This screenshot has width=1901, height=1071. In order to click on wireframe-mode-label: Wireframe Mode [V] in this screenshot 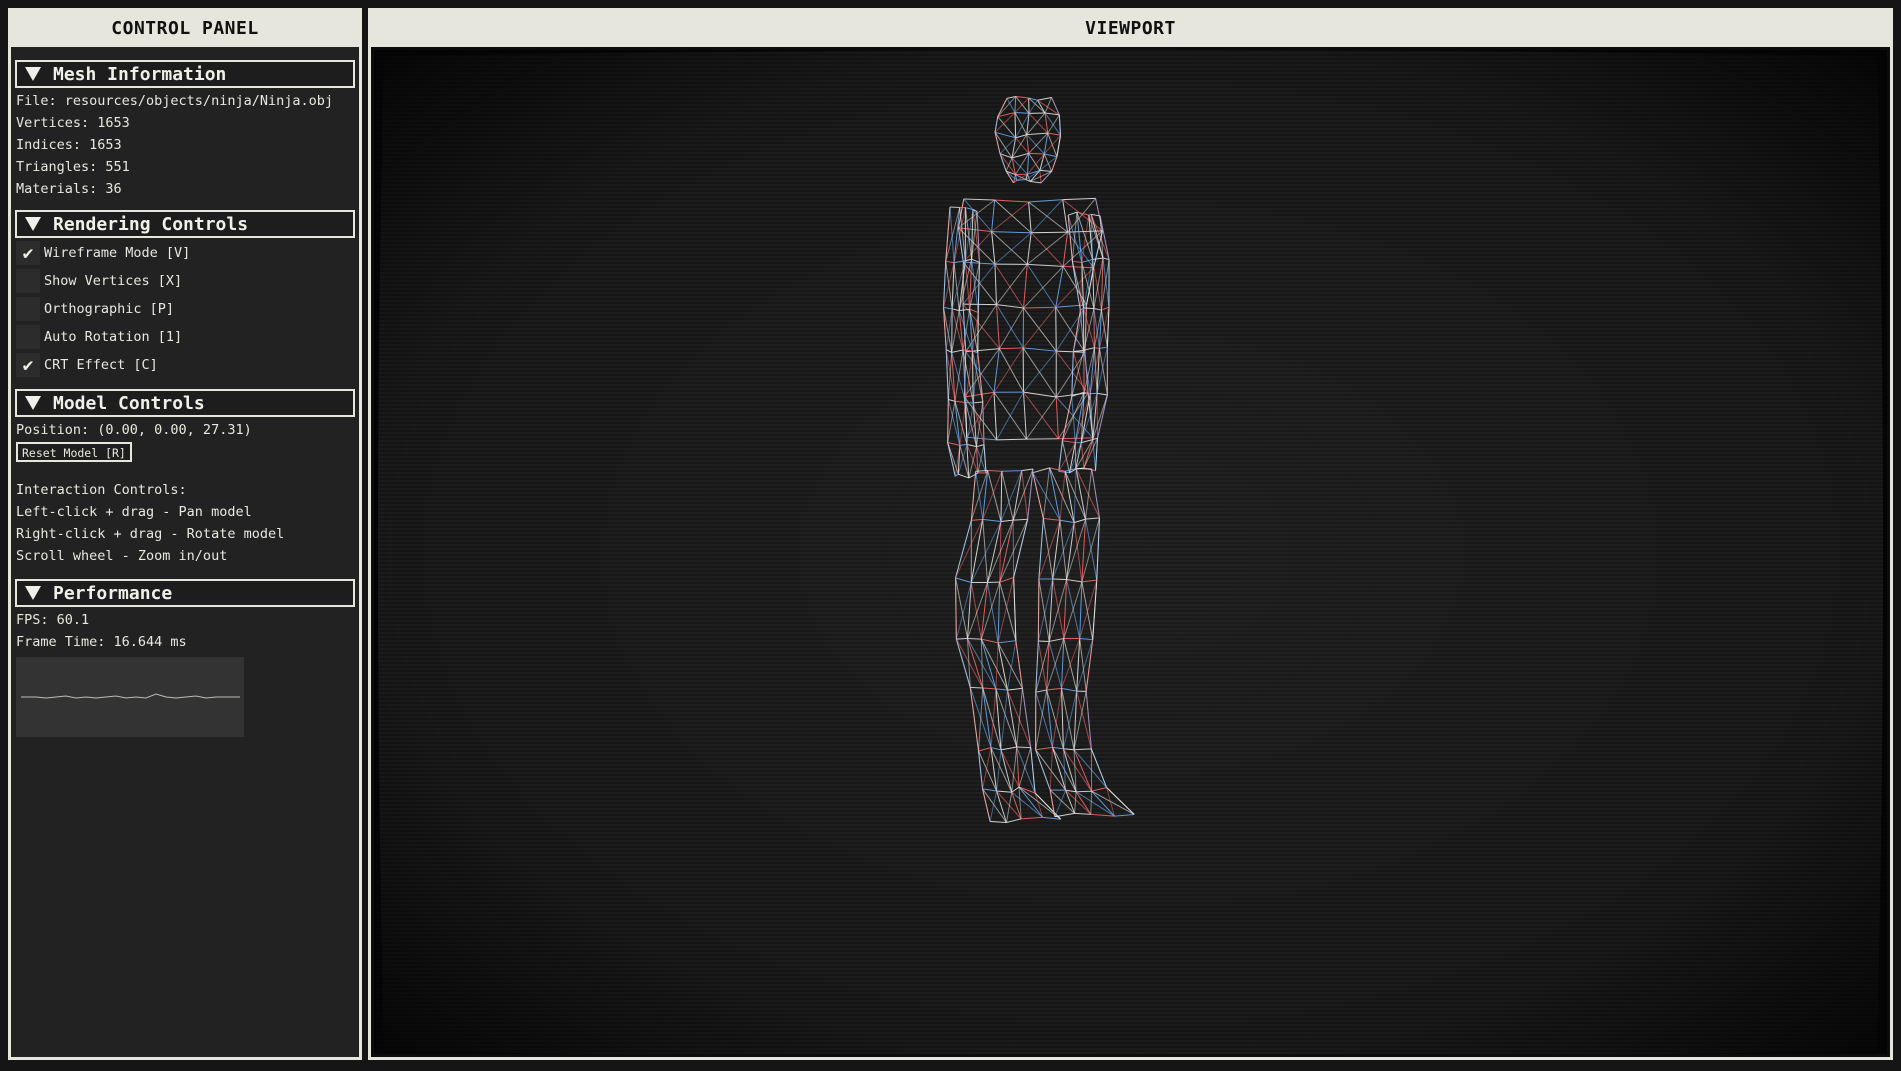, I will do `click(117, 253)`.